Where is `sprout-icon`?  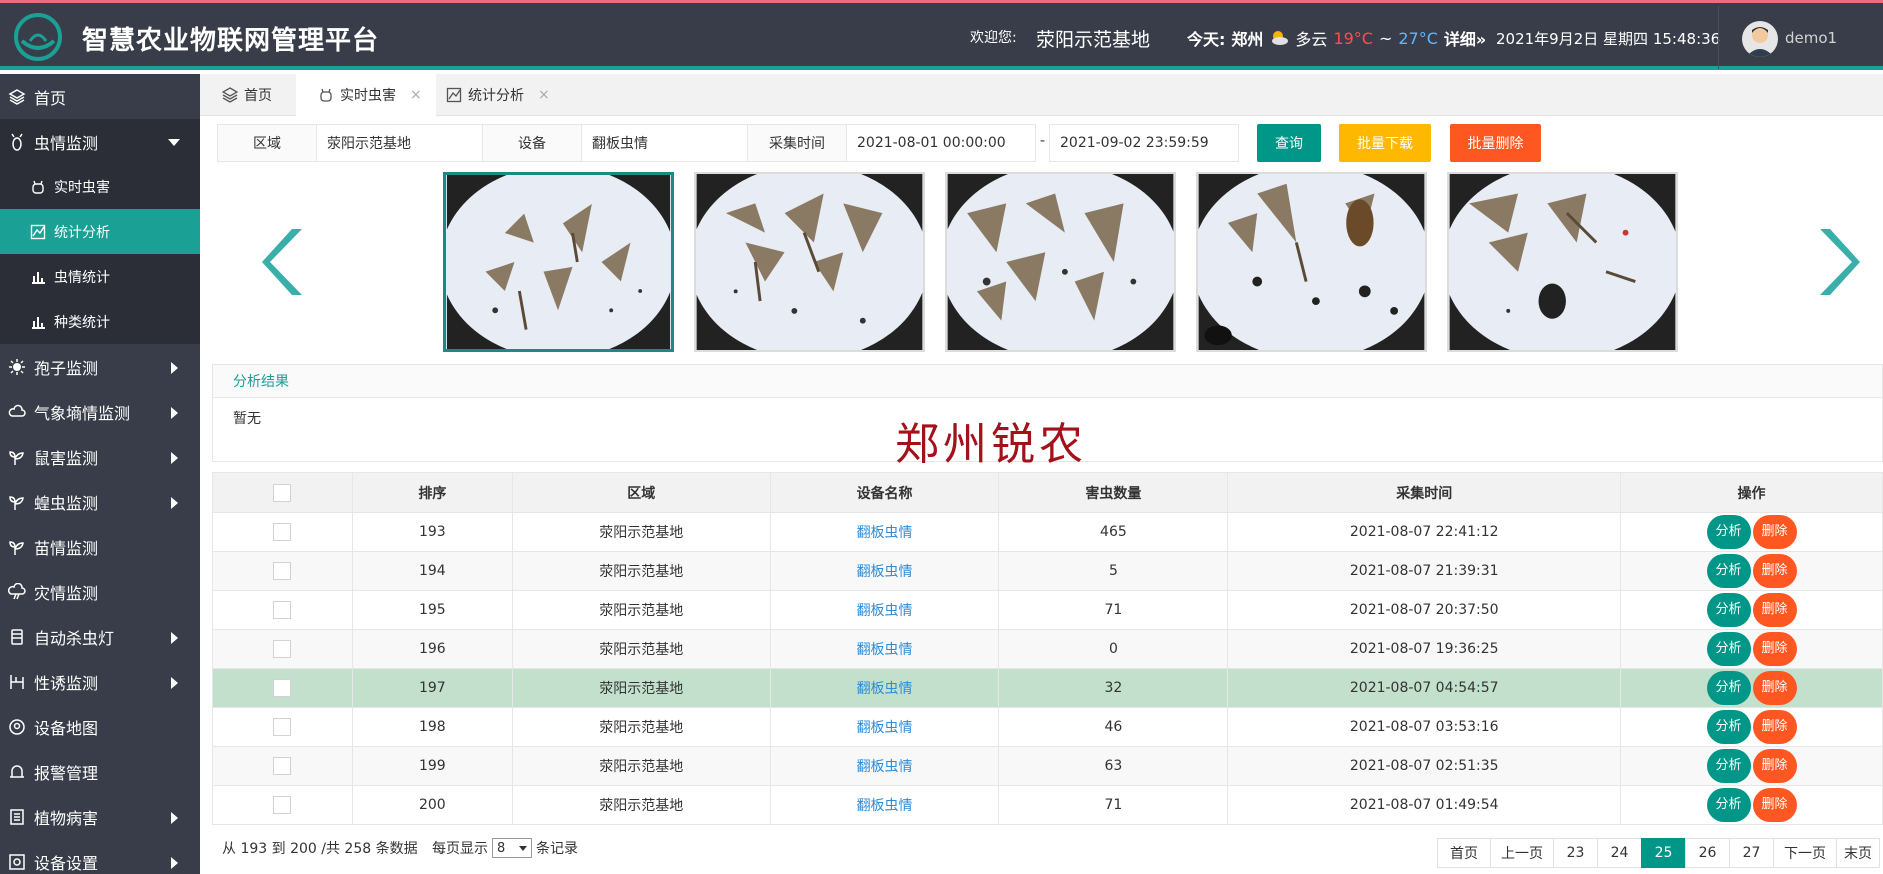
sprout-icon is located at coordinates (16, 457).